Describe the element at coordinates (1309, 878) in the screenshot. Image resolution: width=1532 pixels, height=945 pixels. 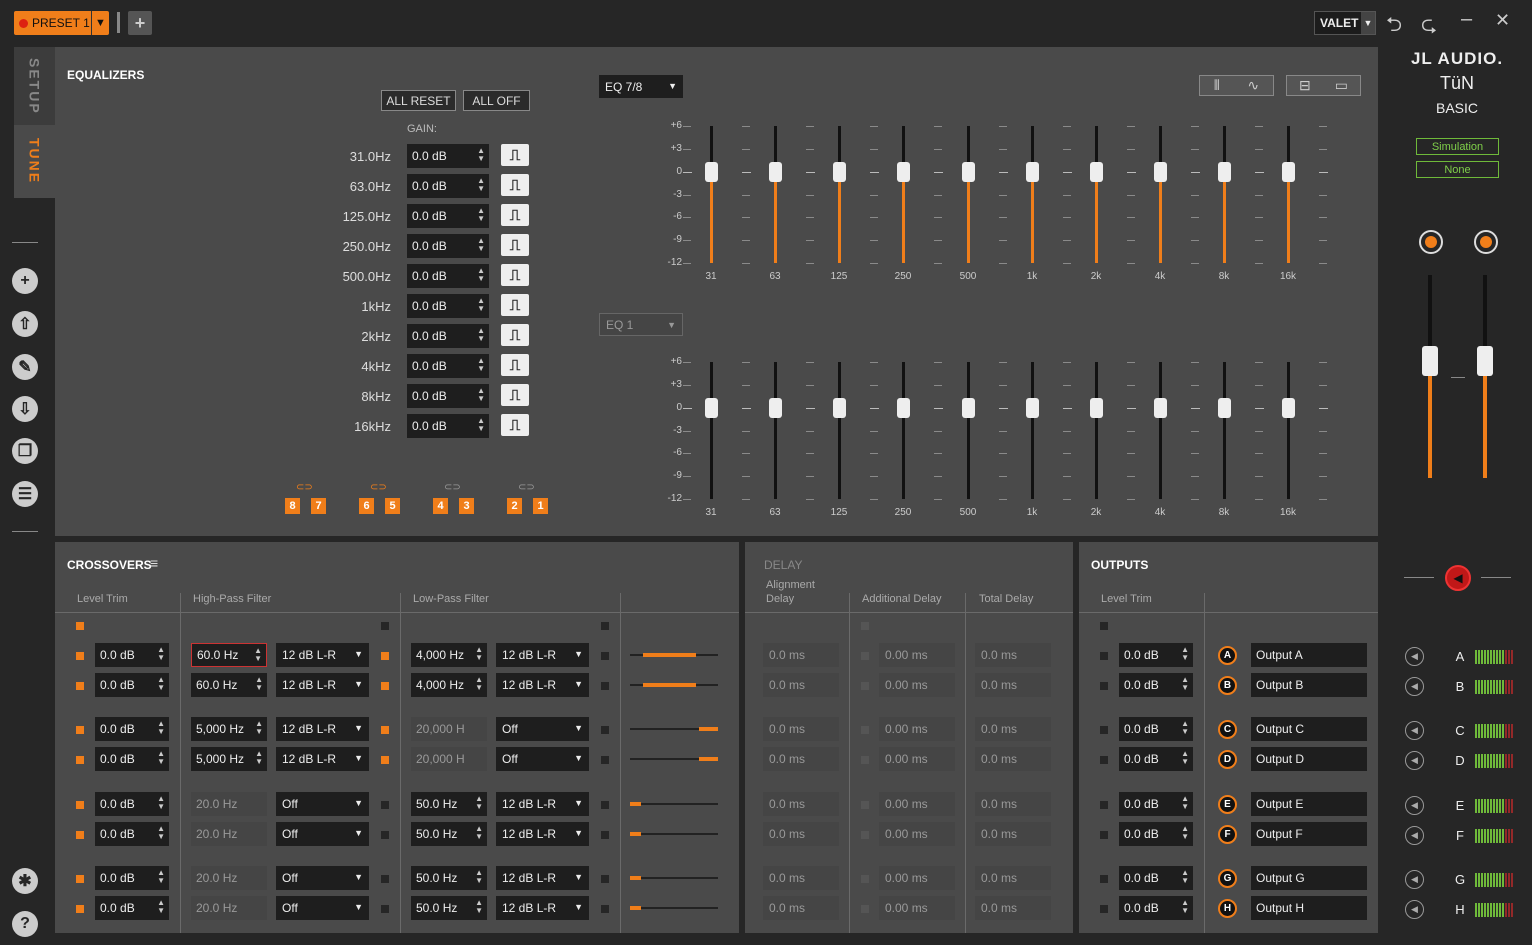
I see `output-name-field: Output G` at that location.